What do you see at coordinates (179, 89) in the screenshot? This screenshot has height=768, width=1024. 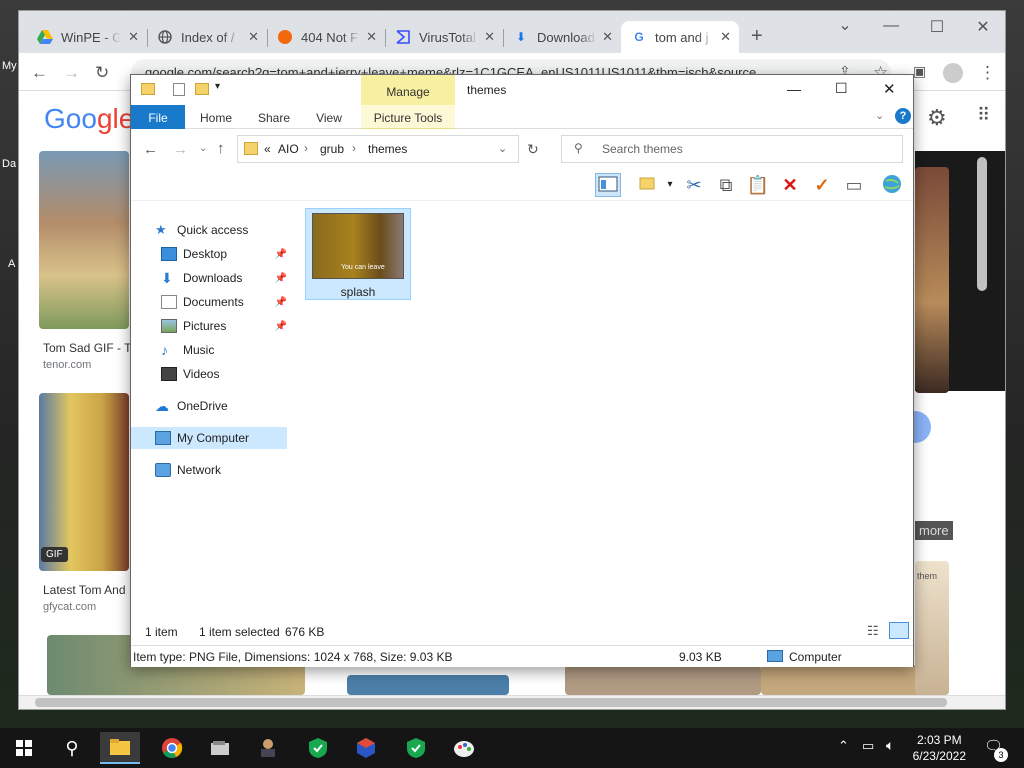 I see `properties-icon` at bounding box center [179, 89].